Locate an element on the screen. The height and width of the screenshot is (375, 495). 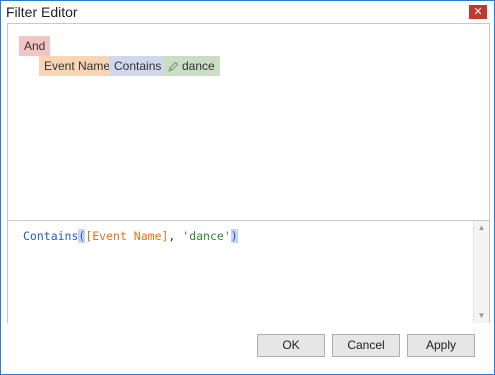
condition-field: Event Name is located at coordinates (77, 66).